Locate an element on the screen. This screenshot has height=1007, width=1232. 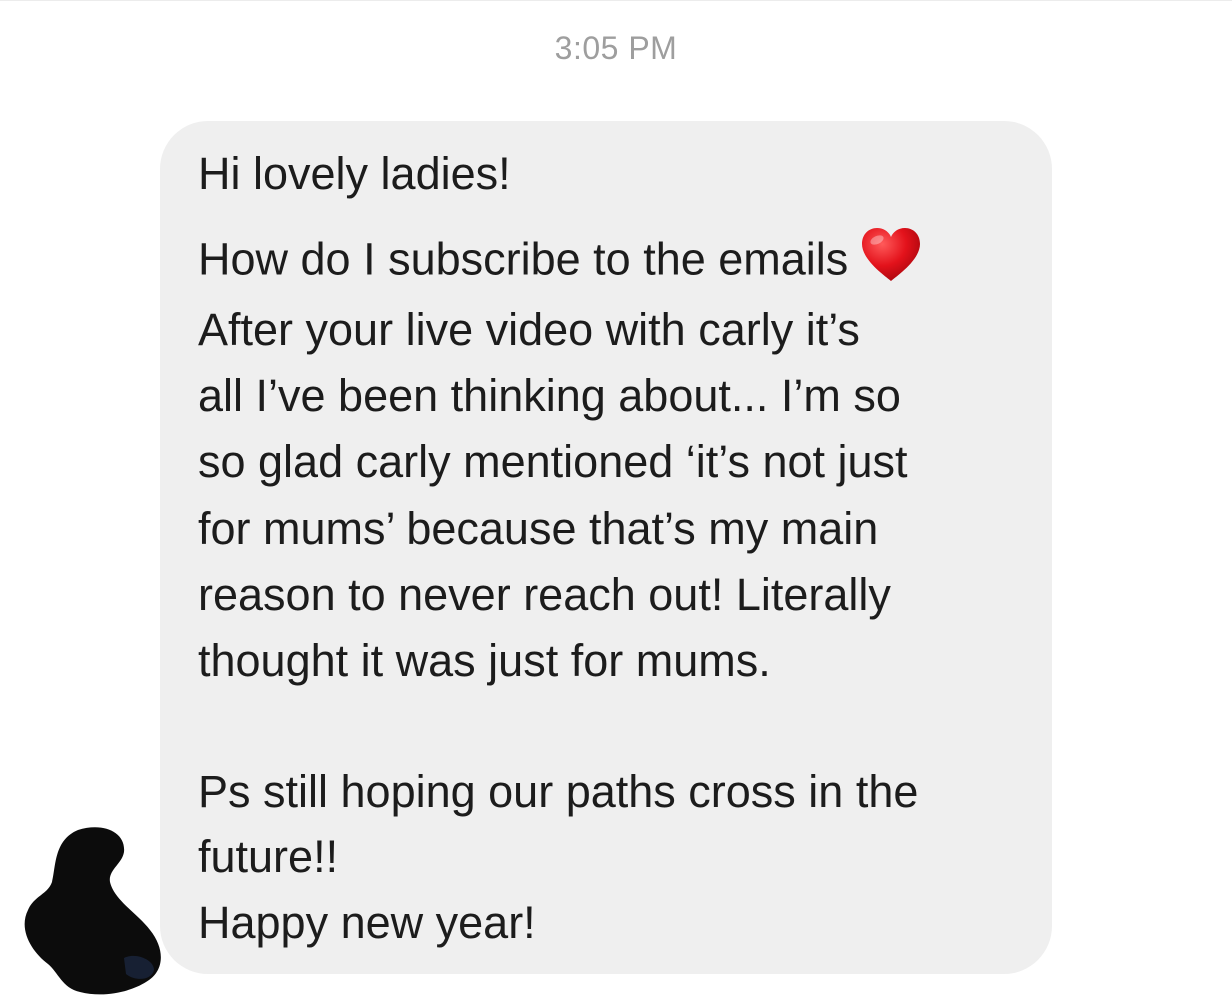
message-line-with-emoji: How do I subscribe to the emails is located at coordinates (560, 261).